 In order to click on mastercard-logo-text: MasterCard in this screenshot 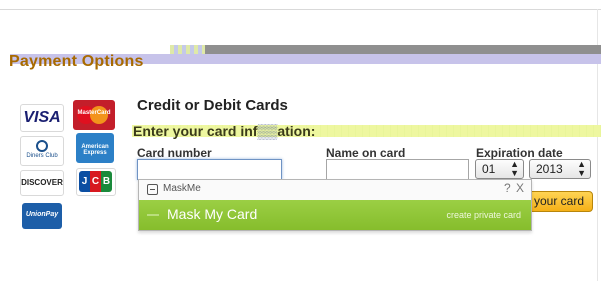, I will do `click(94, 113)`.